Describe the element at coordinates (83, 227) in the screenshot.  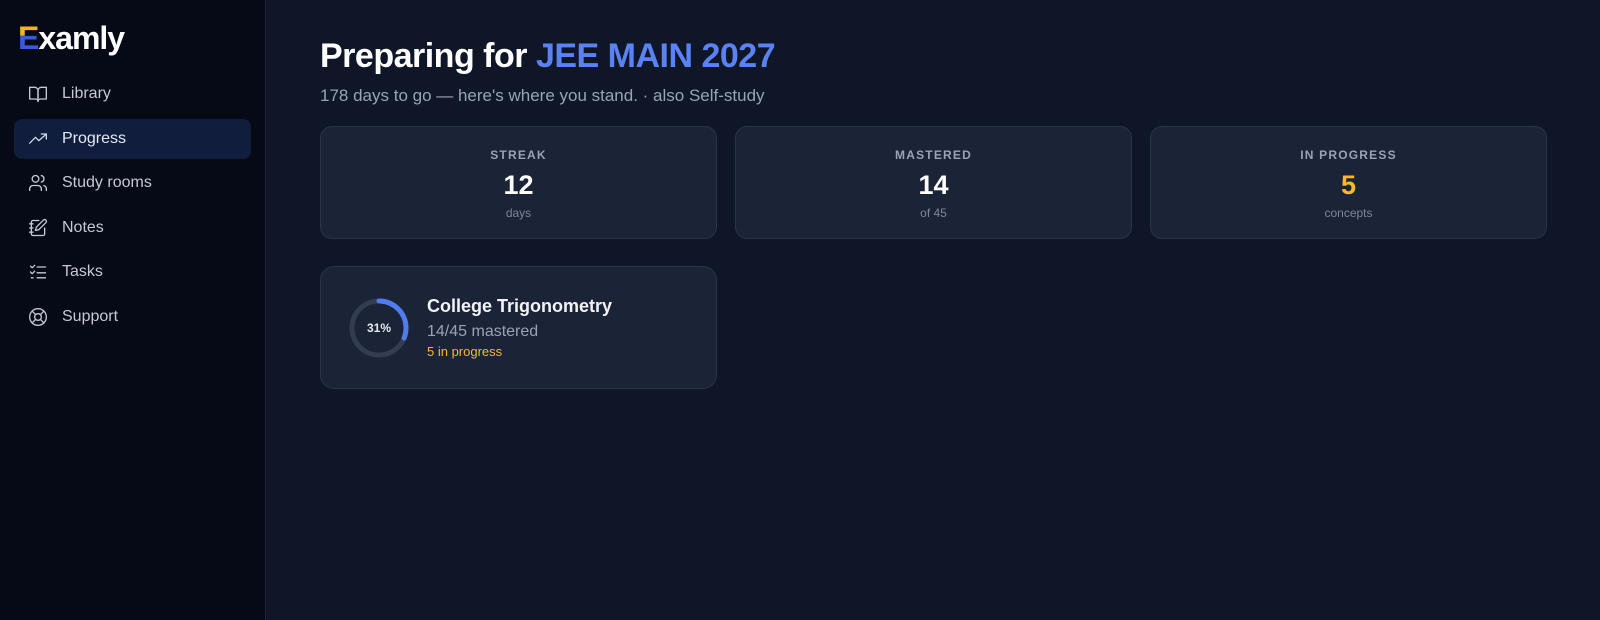
I see `sidebar-item-label: Notes` at that location.